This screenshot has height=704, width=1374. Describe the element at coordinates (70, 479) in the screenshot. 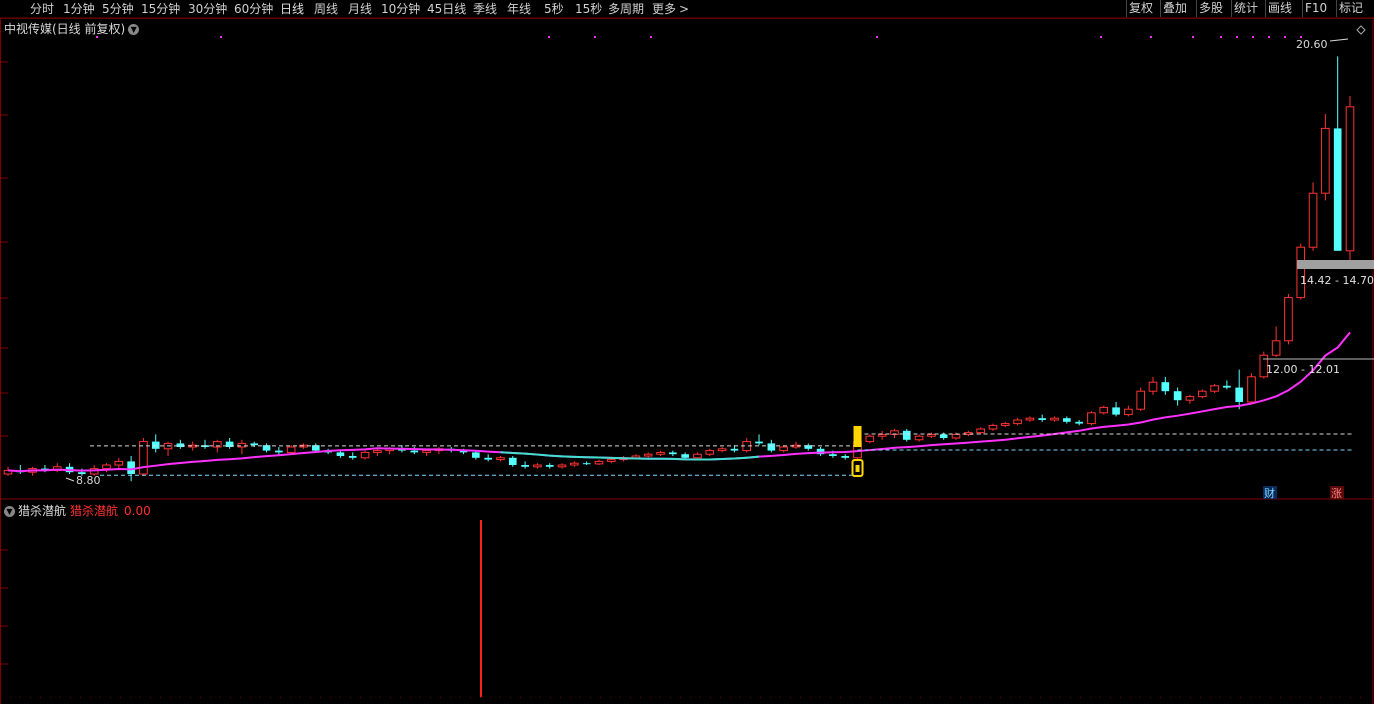

I see `low-pointer` at that location.